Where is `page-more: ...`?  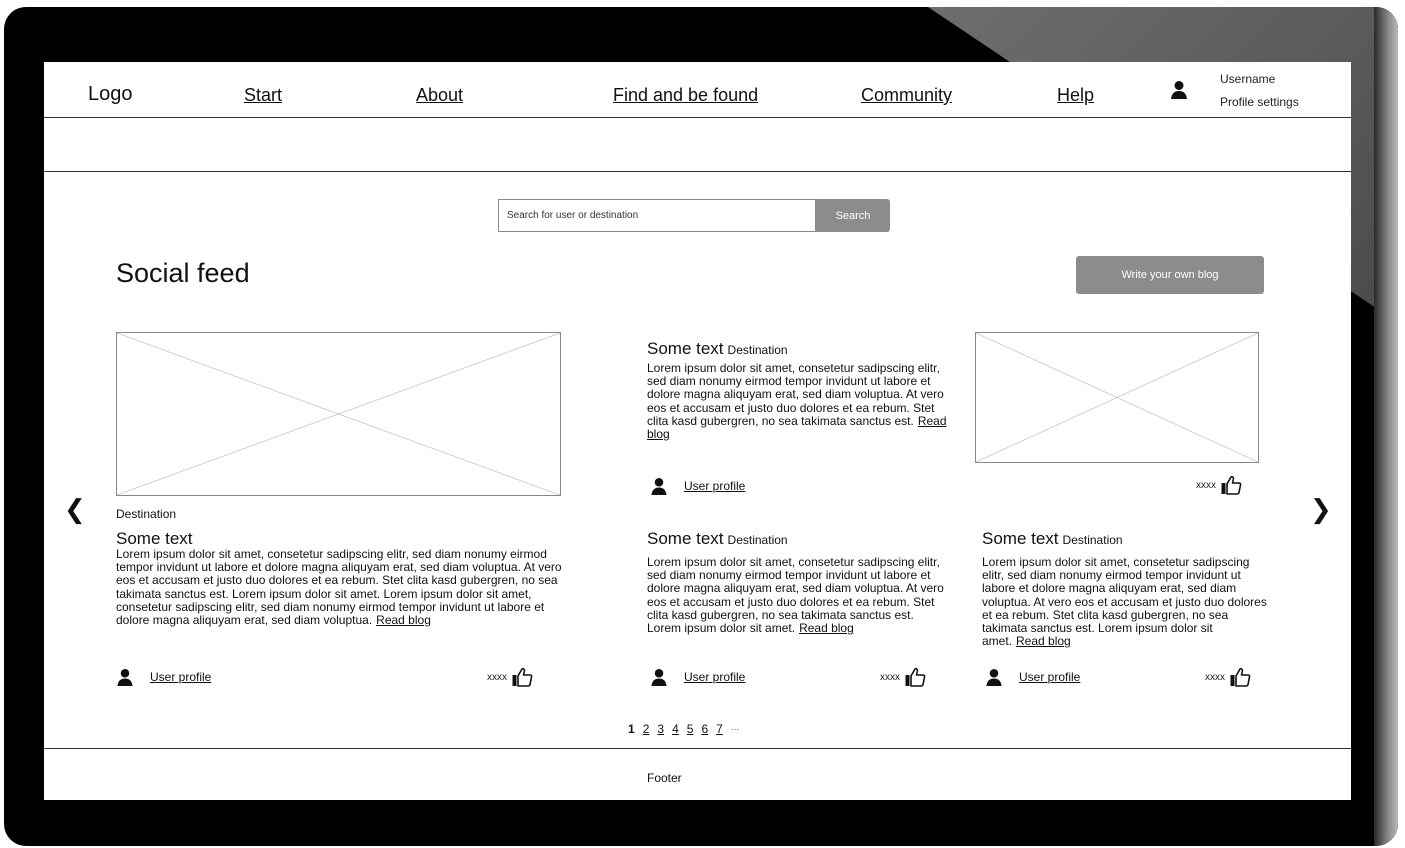 page-more: ... is located at coordinates (735, 729).